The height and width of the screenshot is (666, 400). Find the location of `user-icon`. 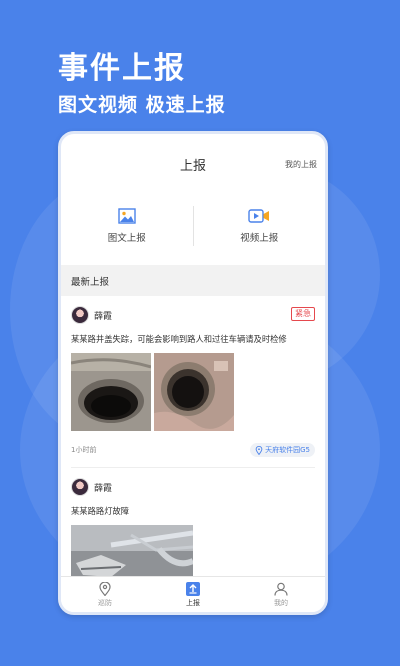

user-icon is located at coordinates (281, 589).